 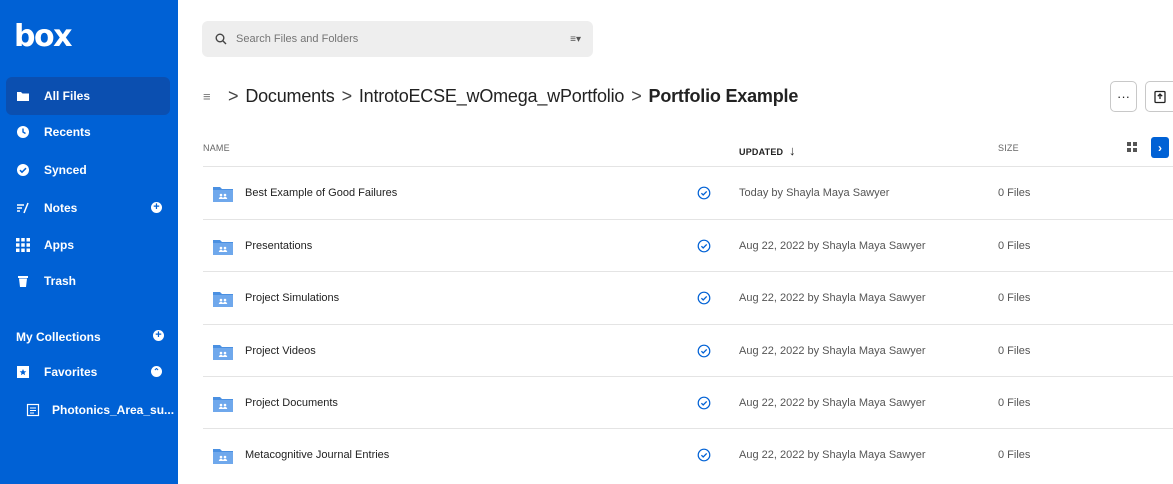 What do you see at coordinates (317, 455) in the screenshot?
I see `folder-name: Metacognitive Journal Entries` at bounding box center [317, 455].